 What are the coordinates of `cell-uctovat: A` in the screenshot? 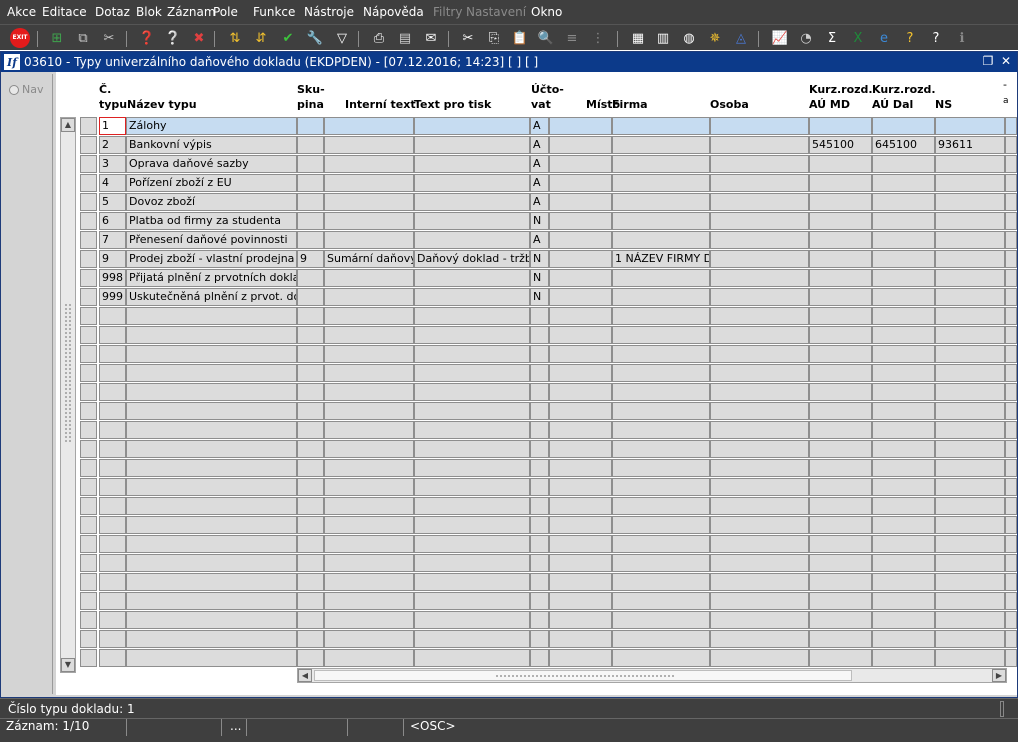 It's located at (539, 126).